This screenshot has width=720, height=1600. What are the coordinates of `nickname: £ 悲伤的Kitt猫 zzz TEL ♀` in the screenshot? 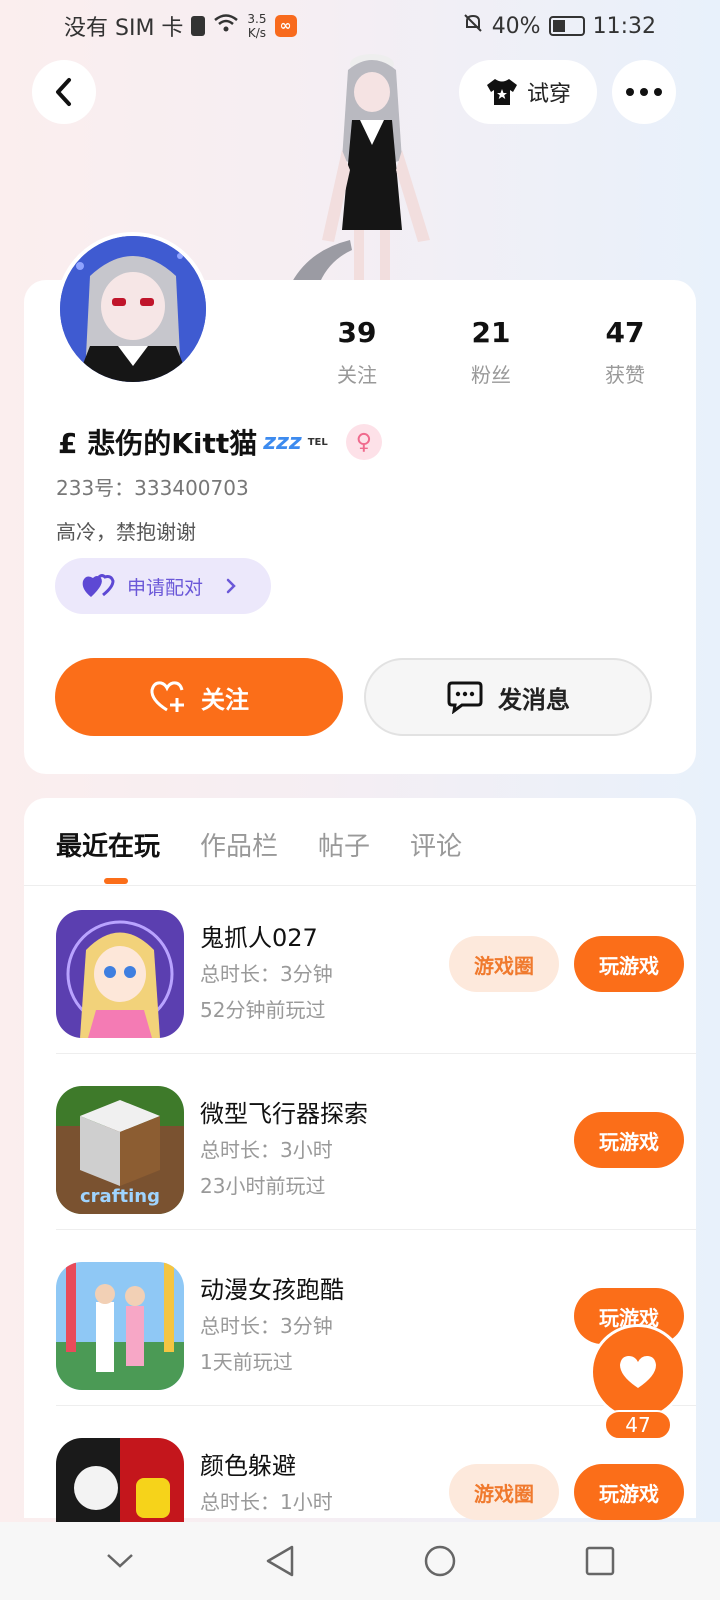 It's located at (220, 442).